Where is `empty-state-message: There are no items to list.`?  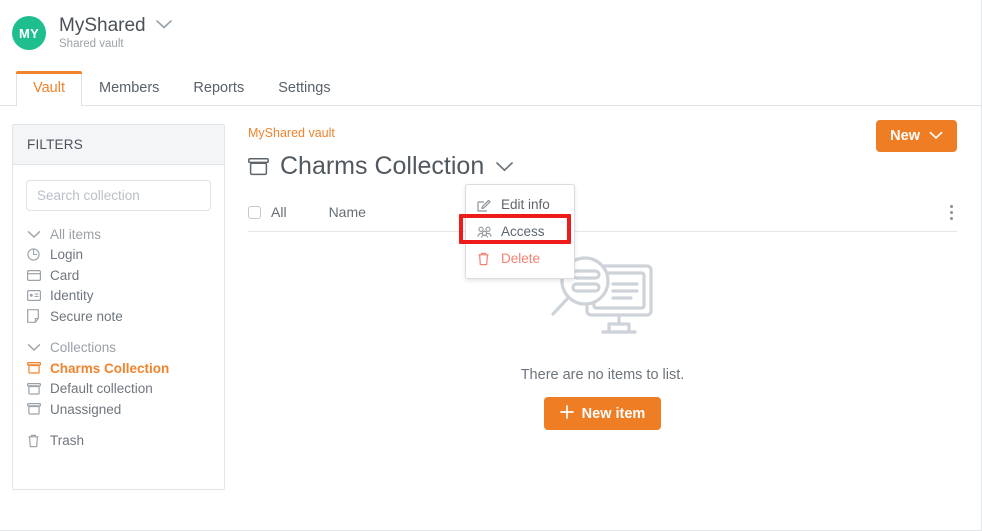 empty-state-message: There are no items to list. is located at coordinates (602, 375).